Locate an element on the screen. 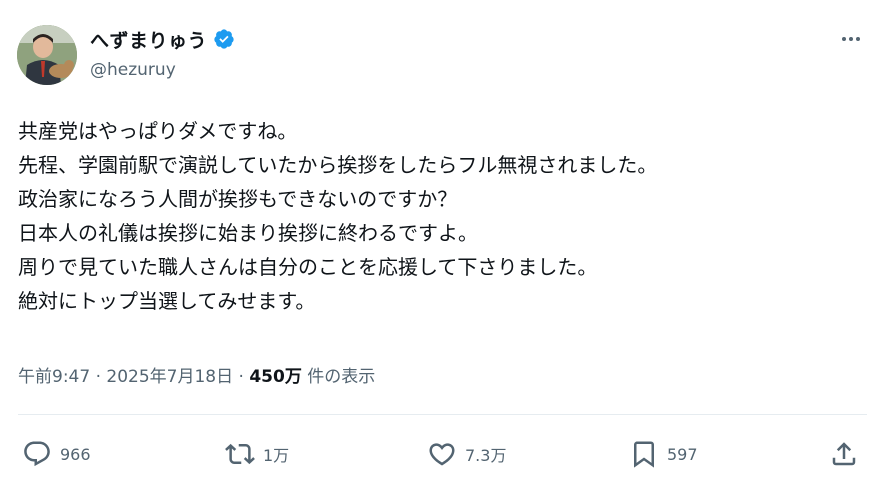 This screenshot has width=896, height=490. post-line: 政治家になろう人間が挨拶もできないのですか？ is located at coordinates (238, 199).